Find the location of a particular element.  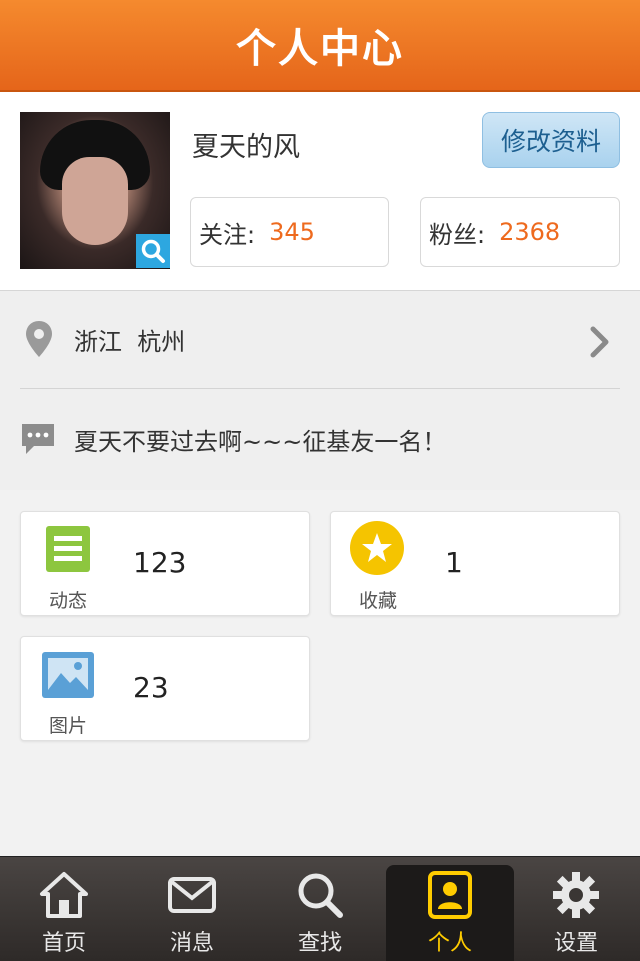

home-icon is located at coordinates (64, 895).